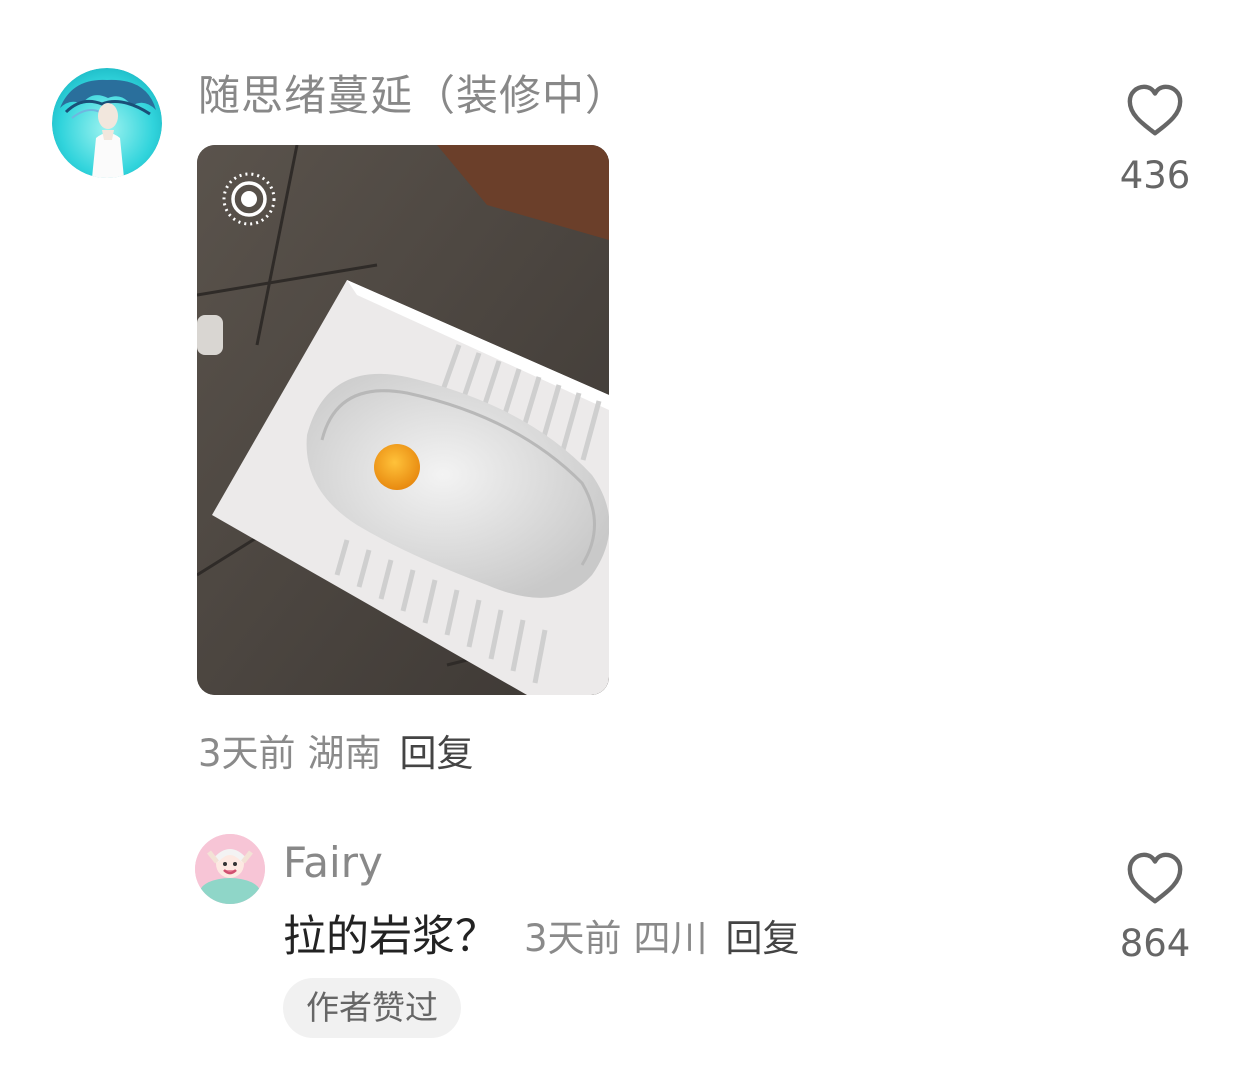 Image resolution: width=1239 pixels, height=1080 pixels. I want to click on avatar-girl-blue-hair-icon, so click(107, 123).